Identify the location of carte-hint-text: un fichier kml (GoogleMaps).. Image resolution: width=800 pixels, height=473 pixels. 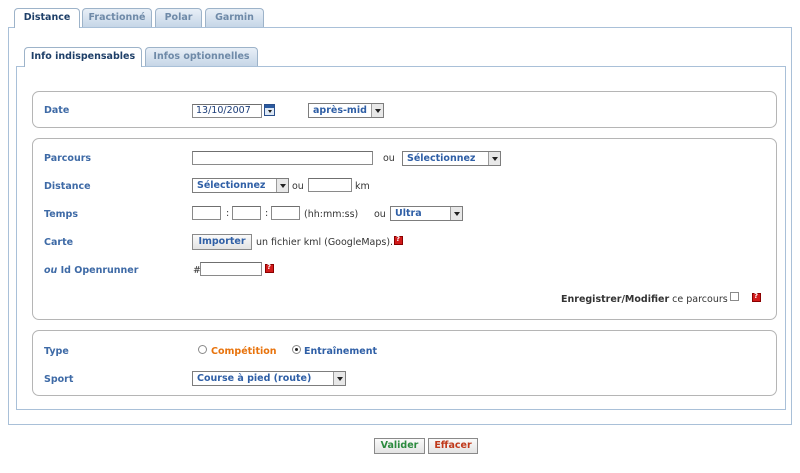
(325, 242).